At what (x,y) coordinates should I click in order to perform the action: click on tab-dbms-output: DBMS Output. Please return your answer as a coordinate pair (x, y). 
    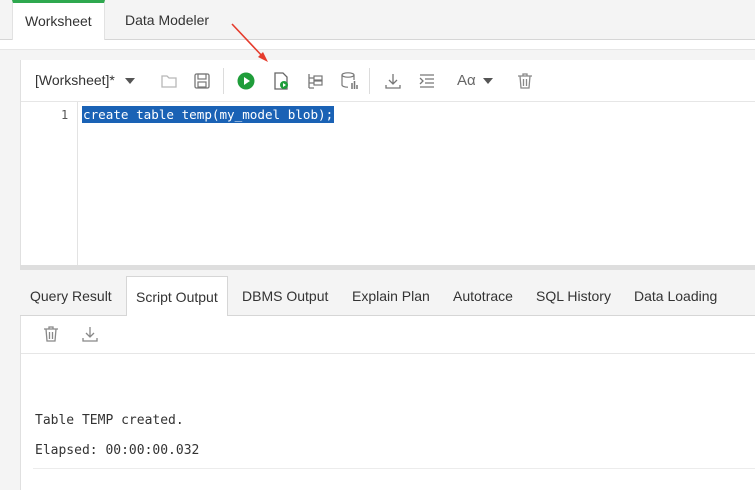
    Looking at the image, I should click on (285, 296).